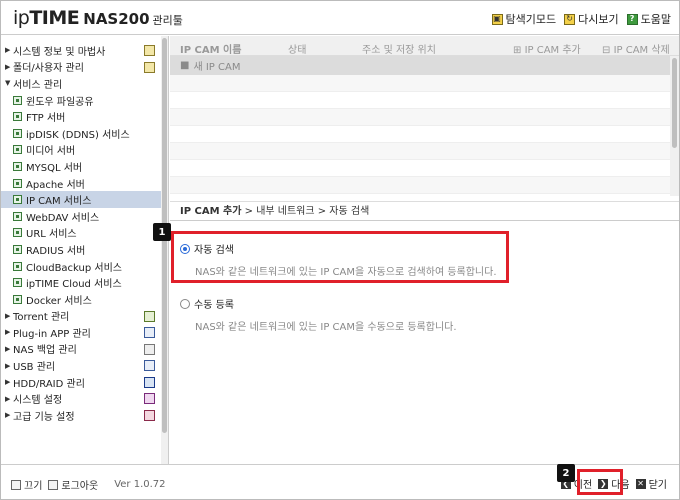 Image resolution: width=680 pixels, height=500 pixels. Describe the element at coordinates (140, 484) in the screenshot. I see `version-text: Ver 1.0.72` at that location.